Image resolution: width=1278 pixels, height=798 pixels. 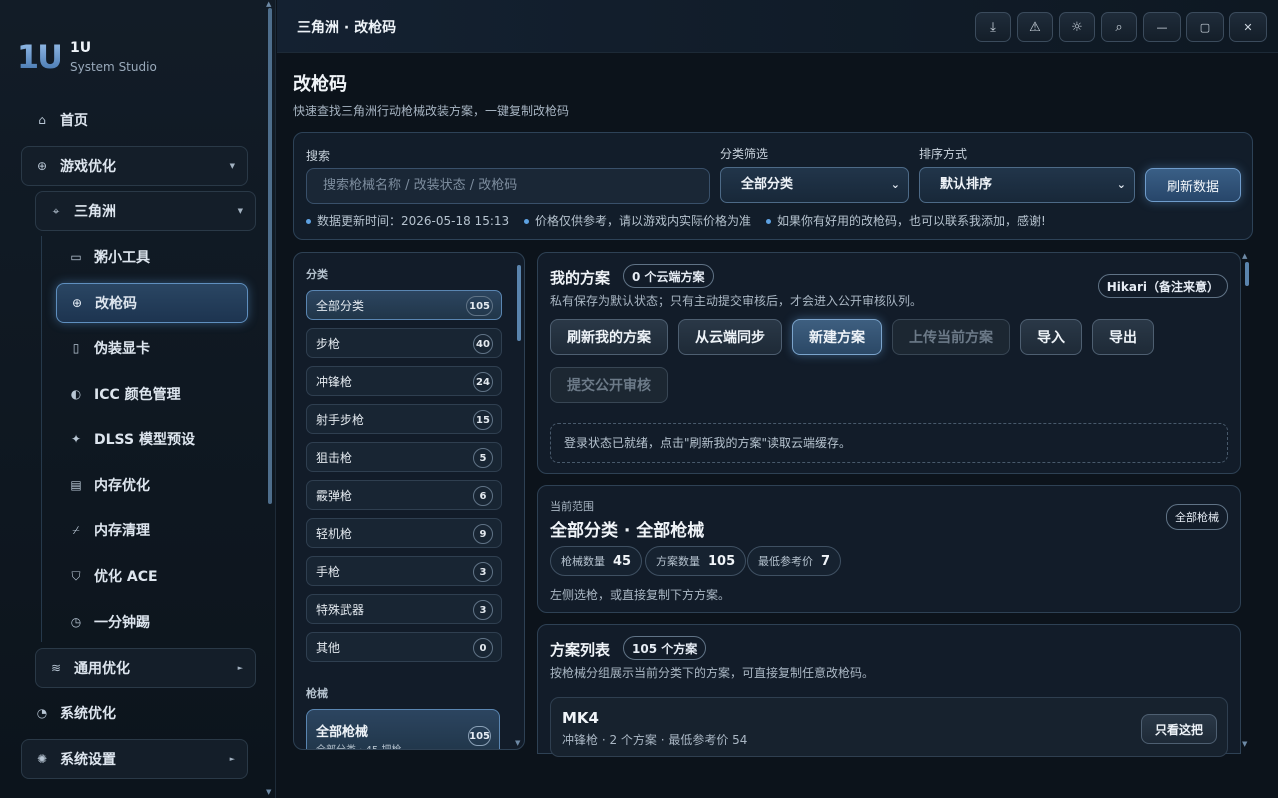 What do you see at coordinates (152, 303) in the screenshot?
I see `sidebar-item-gun-code: ⊕ 改枪码` at bounding box center [152, 303].